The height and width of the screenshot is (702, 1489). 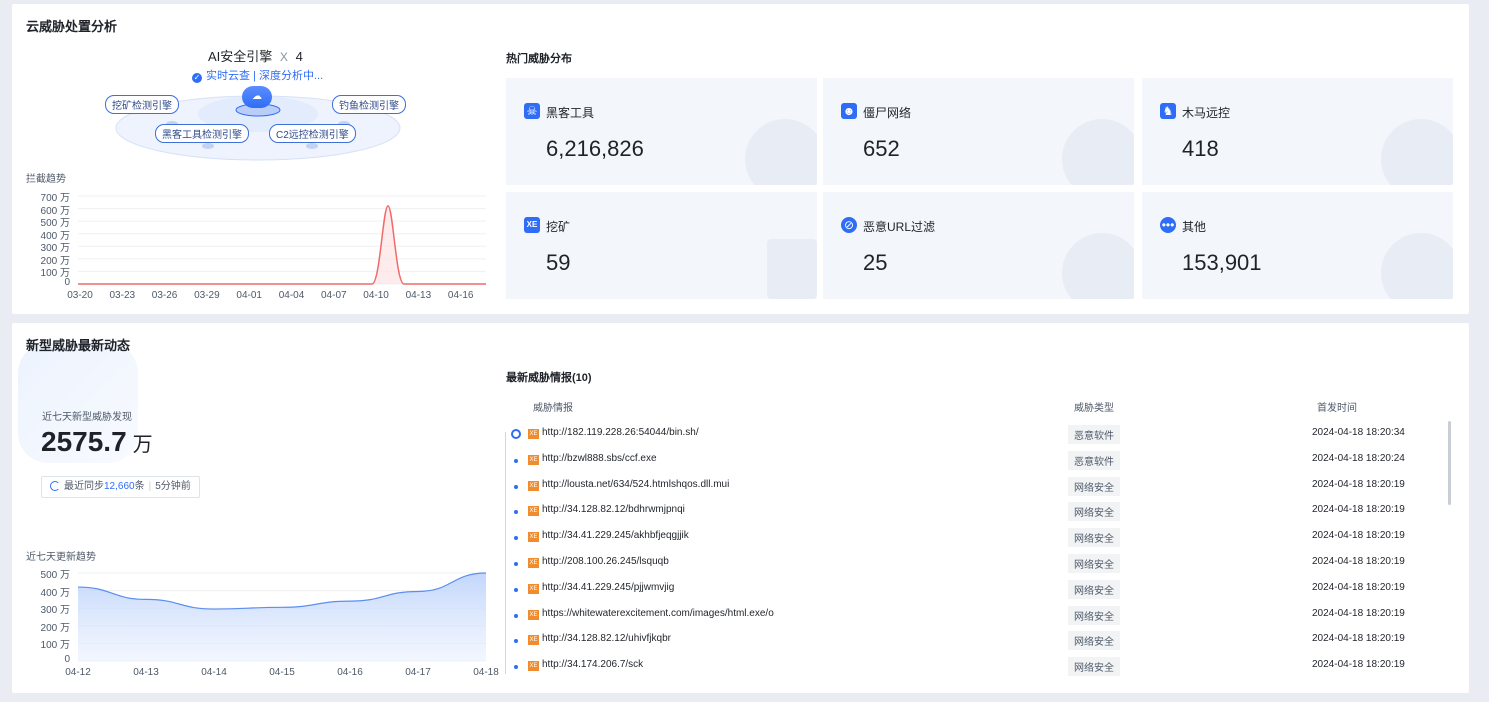 I want to click on card-value: 59, so click(x=558, y=262).